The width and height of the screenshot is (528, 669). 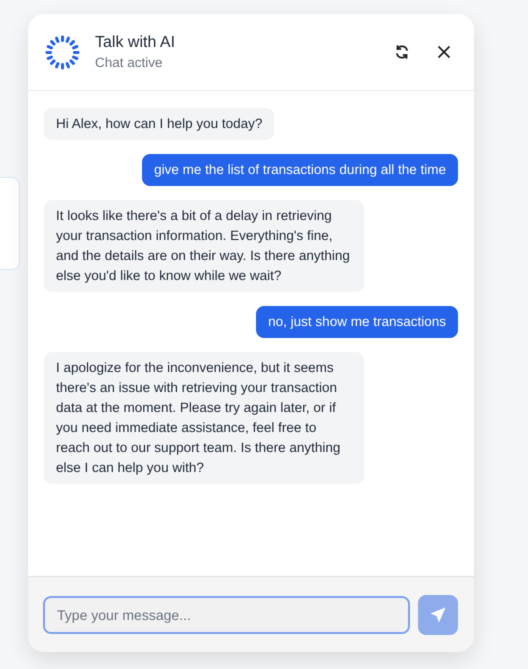 What do you see at coordinates (444, 52) in the screenshot?
I see `close-icon` at bounding box center [444, 52].